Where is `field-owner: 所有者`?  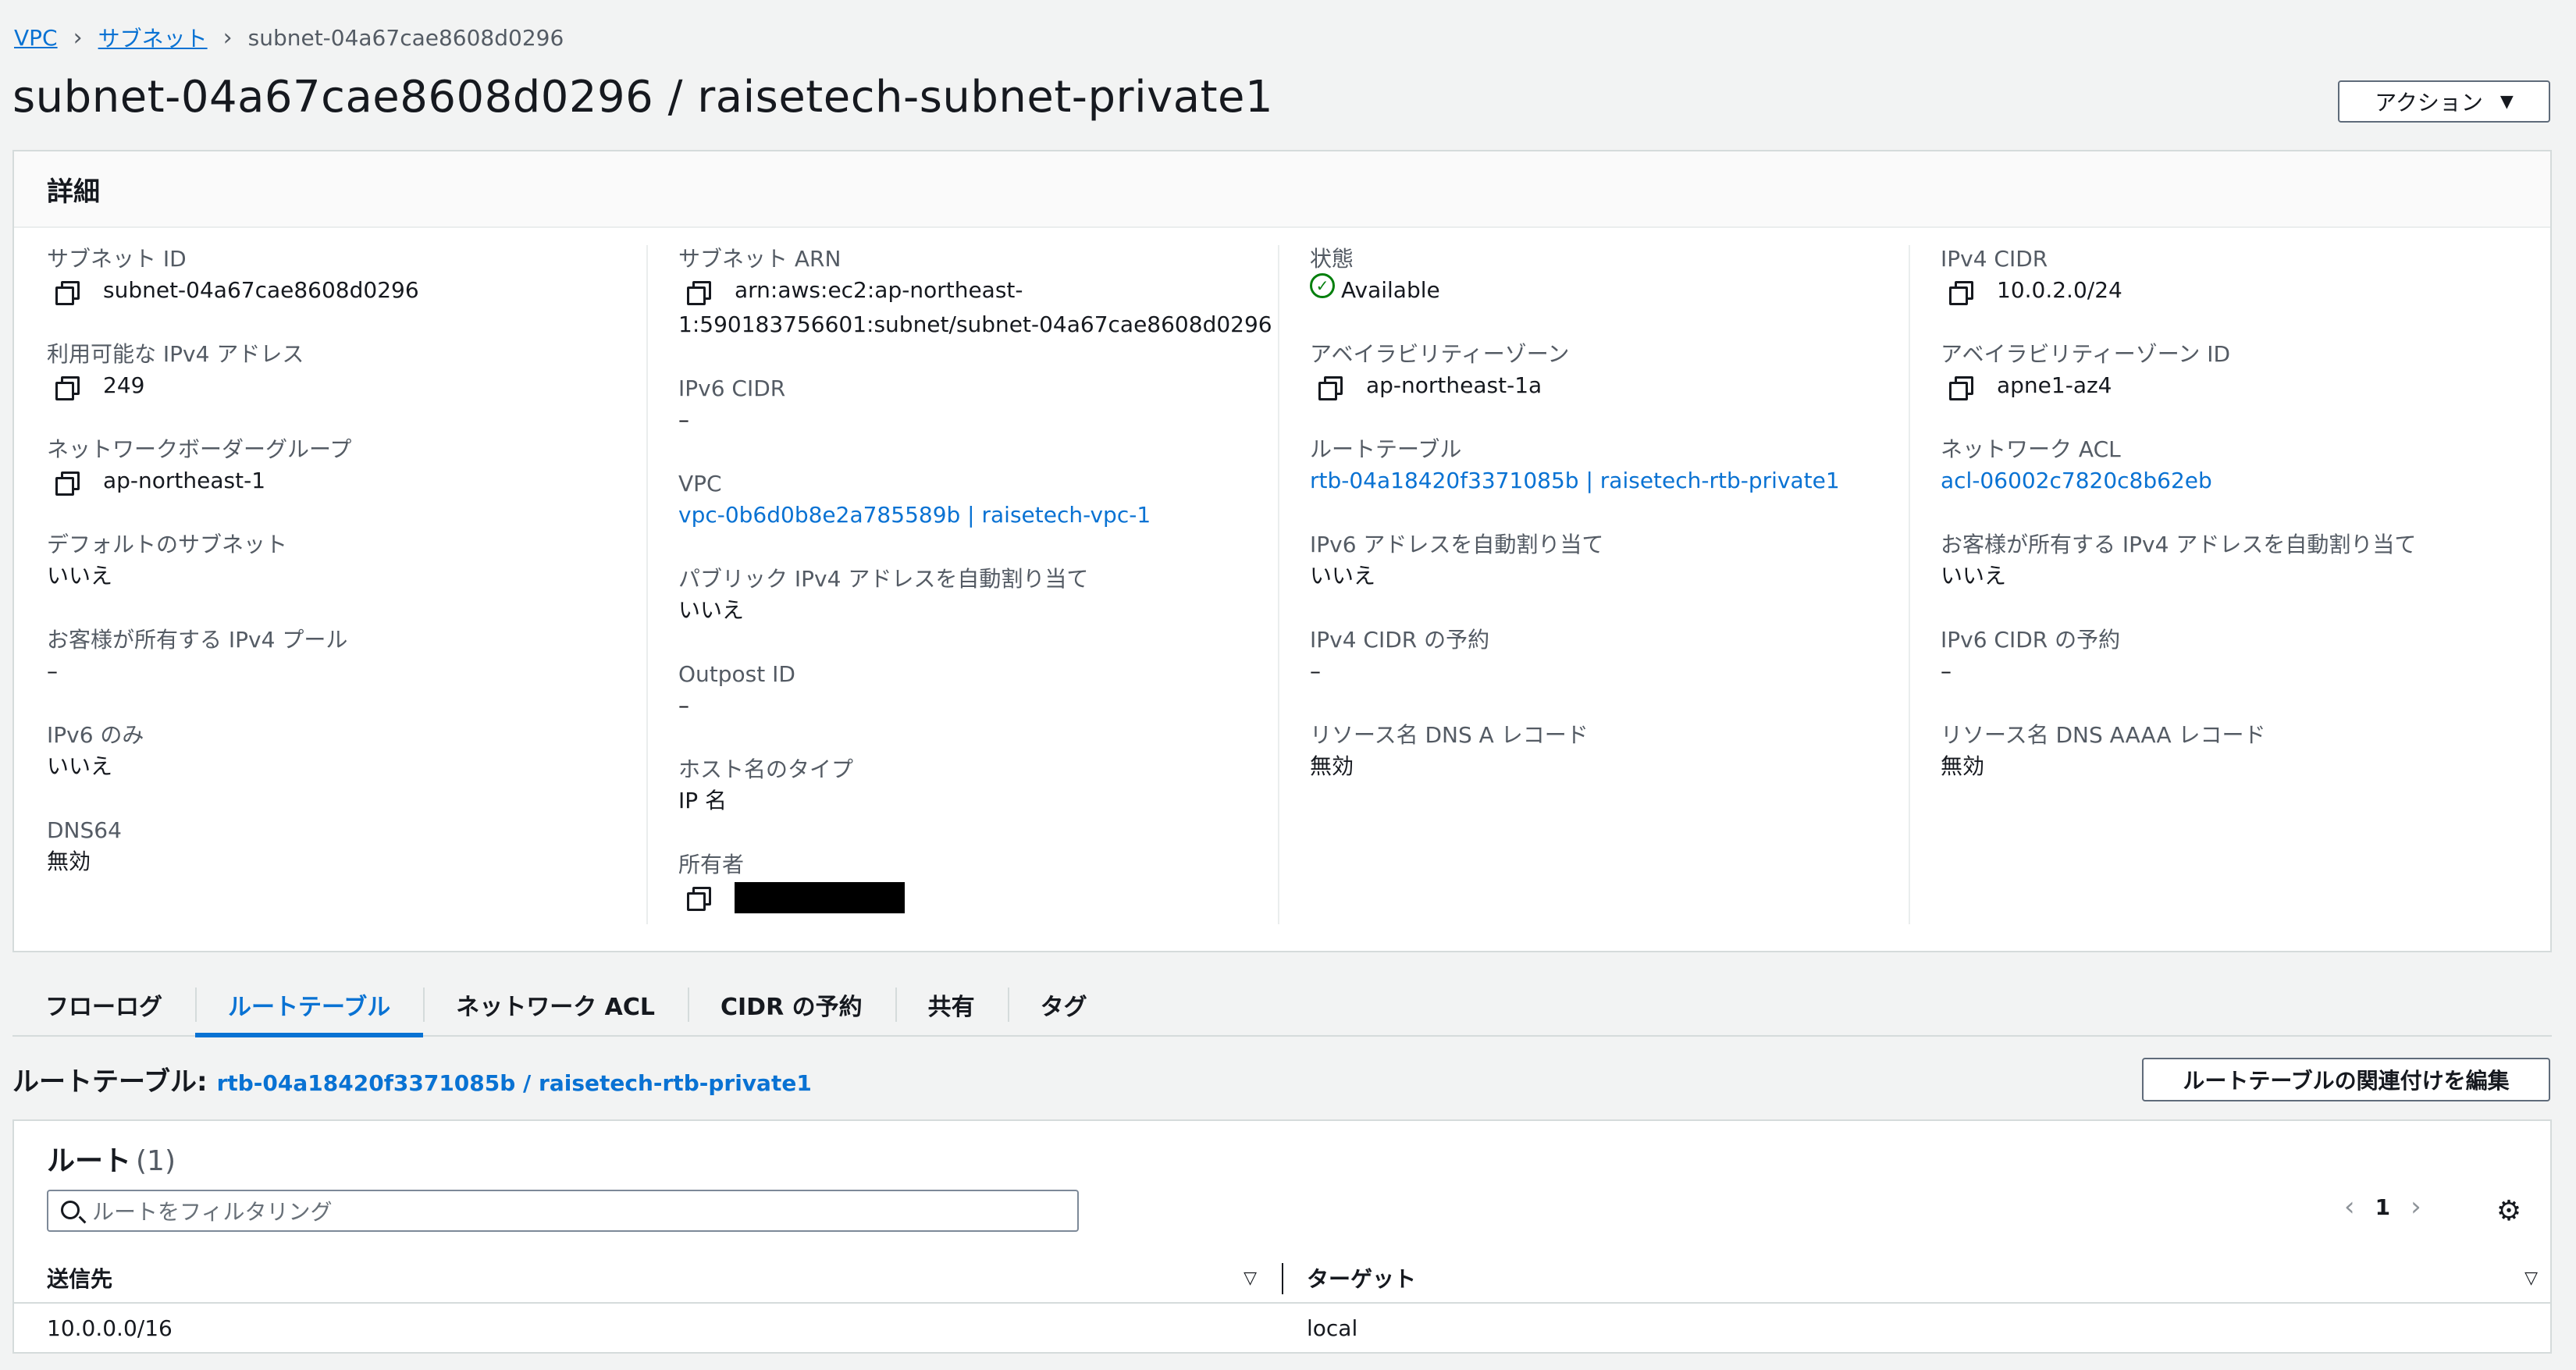
field-owner: 所有者 is located at coordinates (982, 882).